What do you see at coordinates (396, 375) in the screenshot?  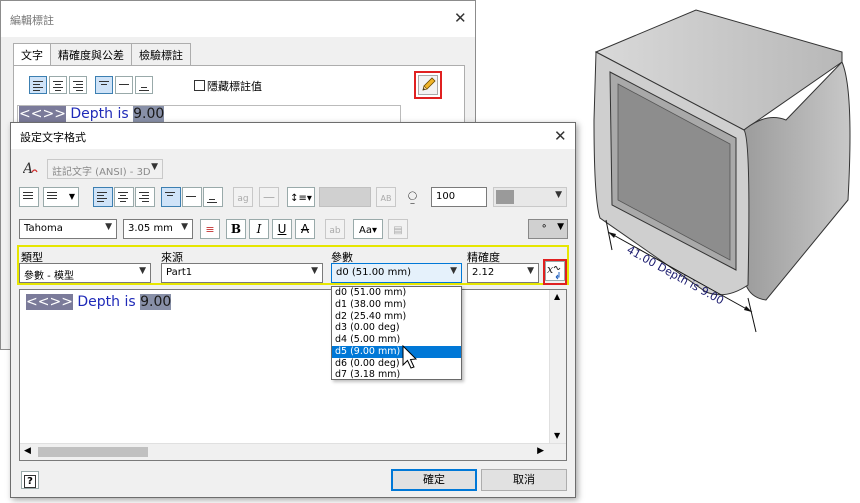 I see `parameter-option: d7 (3.18 mm)` at bounding box center [396, 375].